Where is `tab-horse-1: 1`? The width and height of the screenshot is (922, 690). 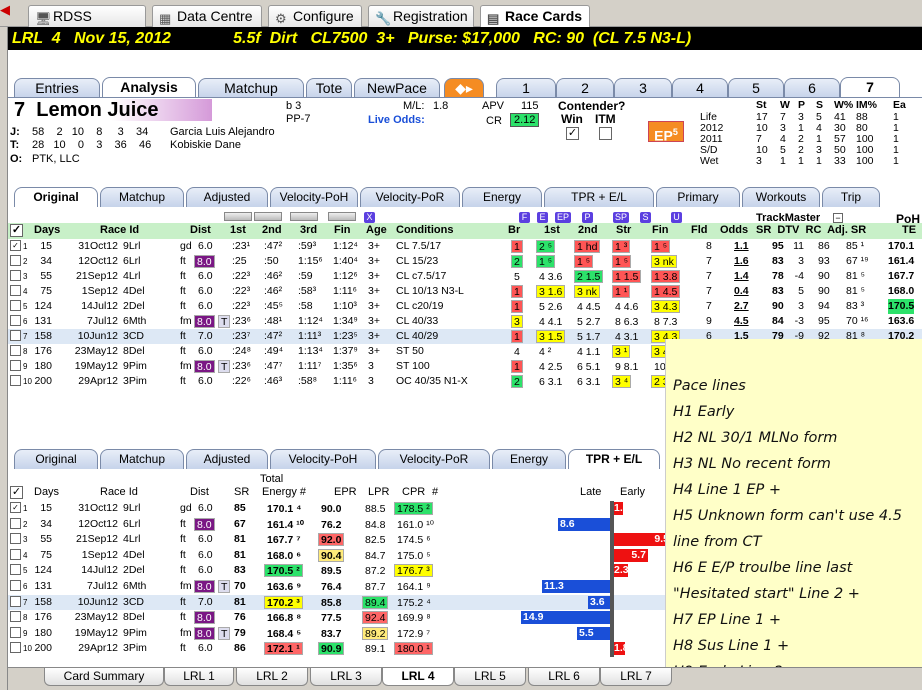 tab-horse-1: 1 is located at coordinates (526, 88).